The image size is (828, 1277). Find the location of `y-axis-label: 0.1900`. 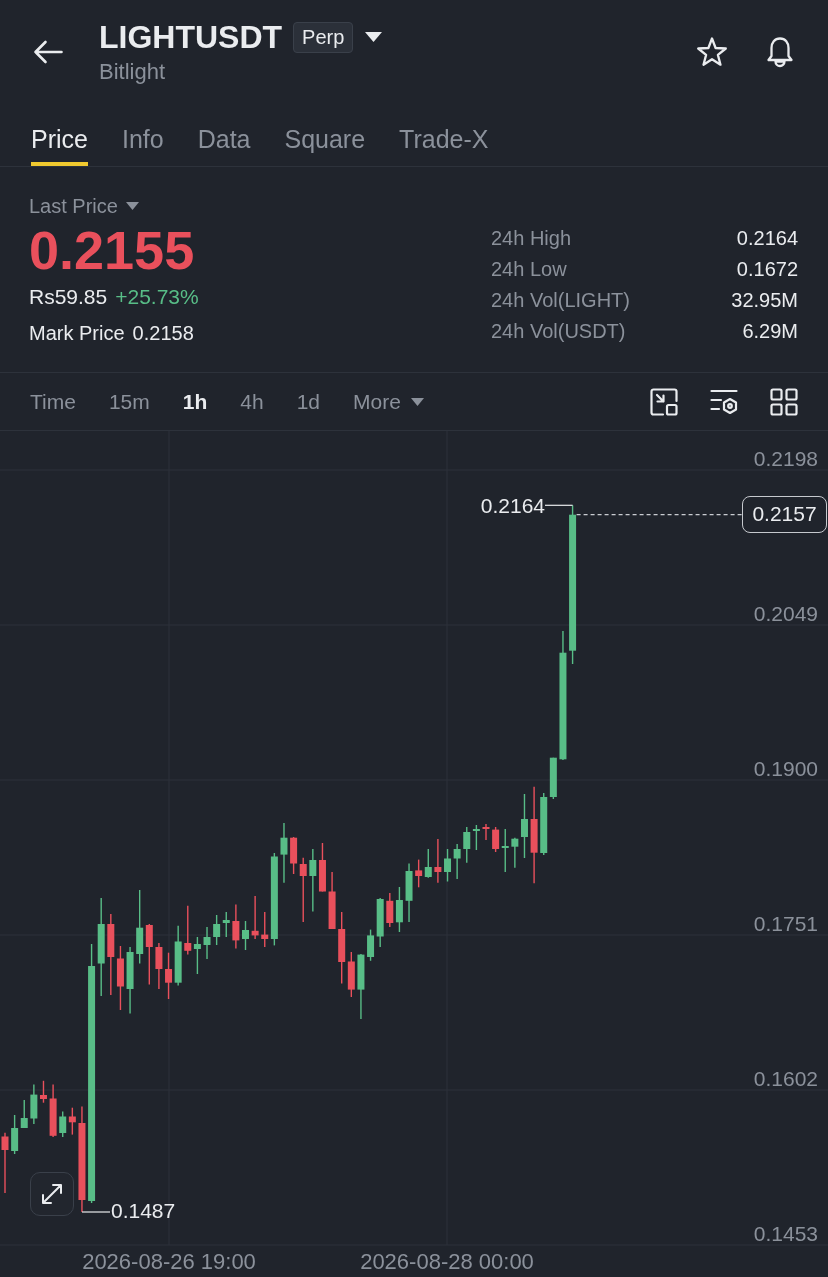

y-axis-label: 0.1900 is located at coordinates (785, 769).